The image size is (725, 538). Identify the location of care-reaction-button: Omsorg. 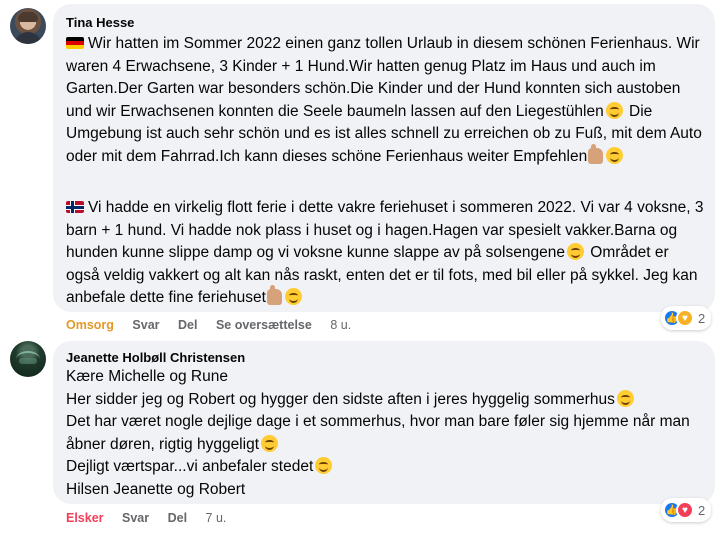
(90, 325).